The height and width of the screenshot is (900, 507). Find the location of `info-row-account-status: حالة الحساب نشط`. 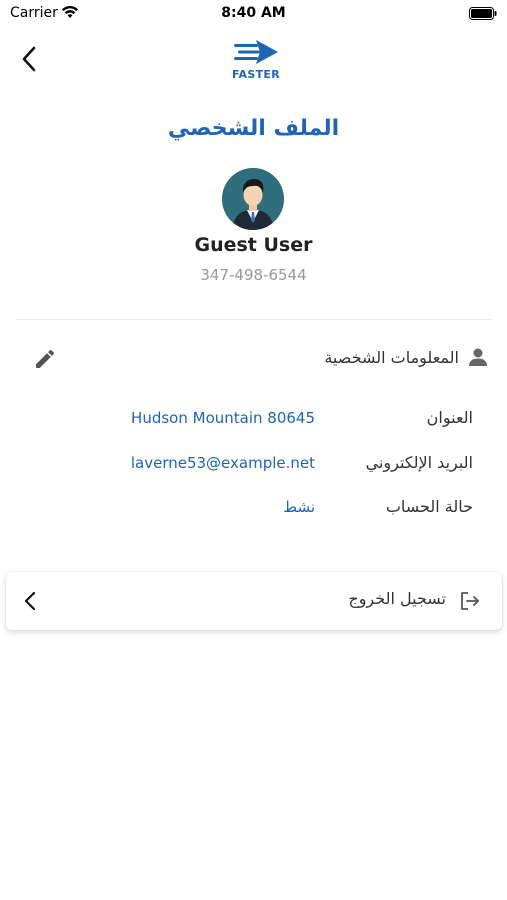

info-row-account-status: حالة الحساب نشط is located at coordinates (253, 508).